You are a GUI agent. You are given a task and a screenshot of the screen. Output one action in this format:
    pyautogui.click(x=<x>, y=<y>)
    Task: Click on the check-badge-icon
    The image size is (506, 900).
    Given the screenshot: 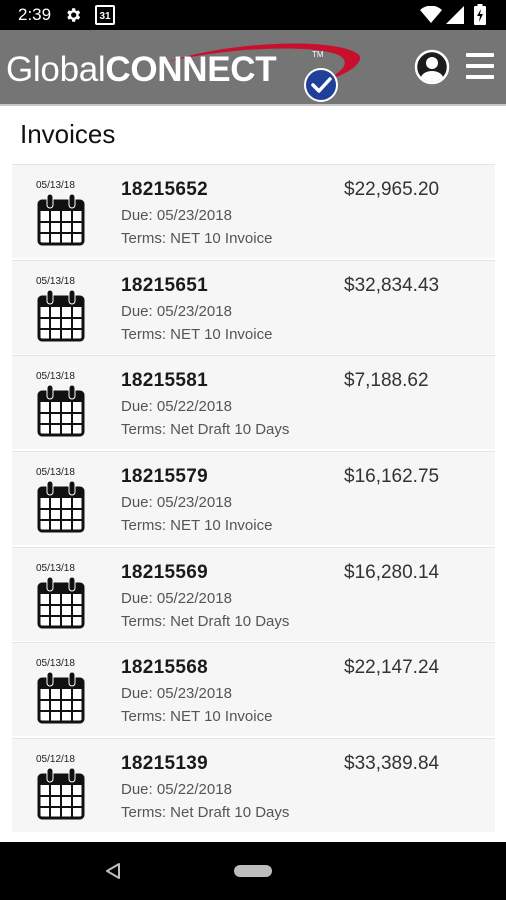 What is the action you would take?
    pyautogui.click(x=321, y=85)
    